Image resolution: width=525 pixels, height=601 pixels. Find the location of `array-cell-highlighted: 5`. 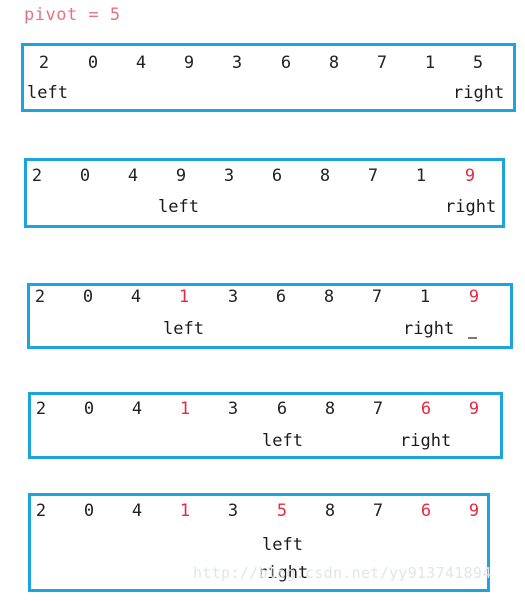

array-cell-highlighted: 5 is located at coordinates (282, 511).